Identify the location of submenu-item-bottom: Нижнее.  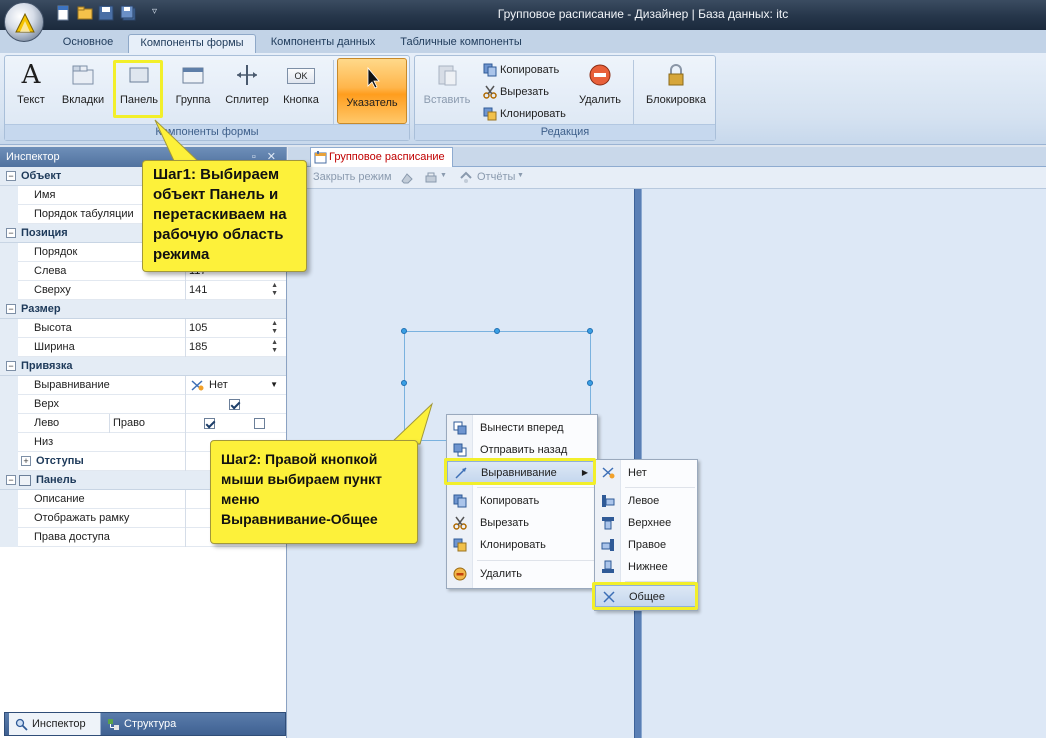
(646, 567).